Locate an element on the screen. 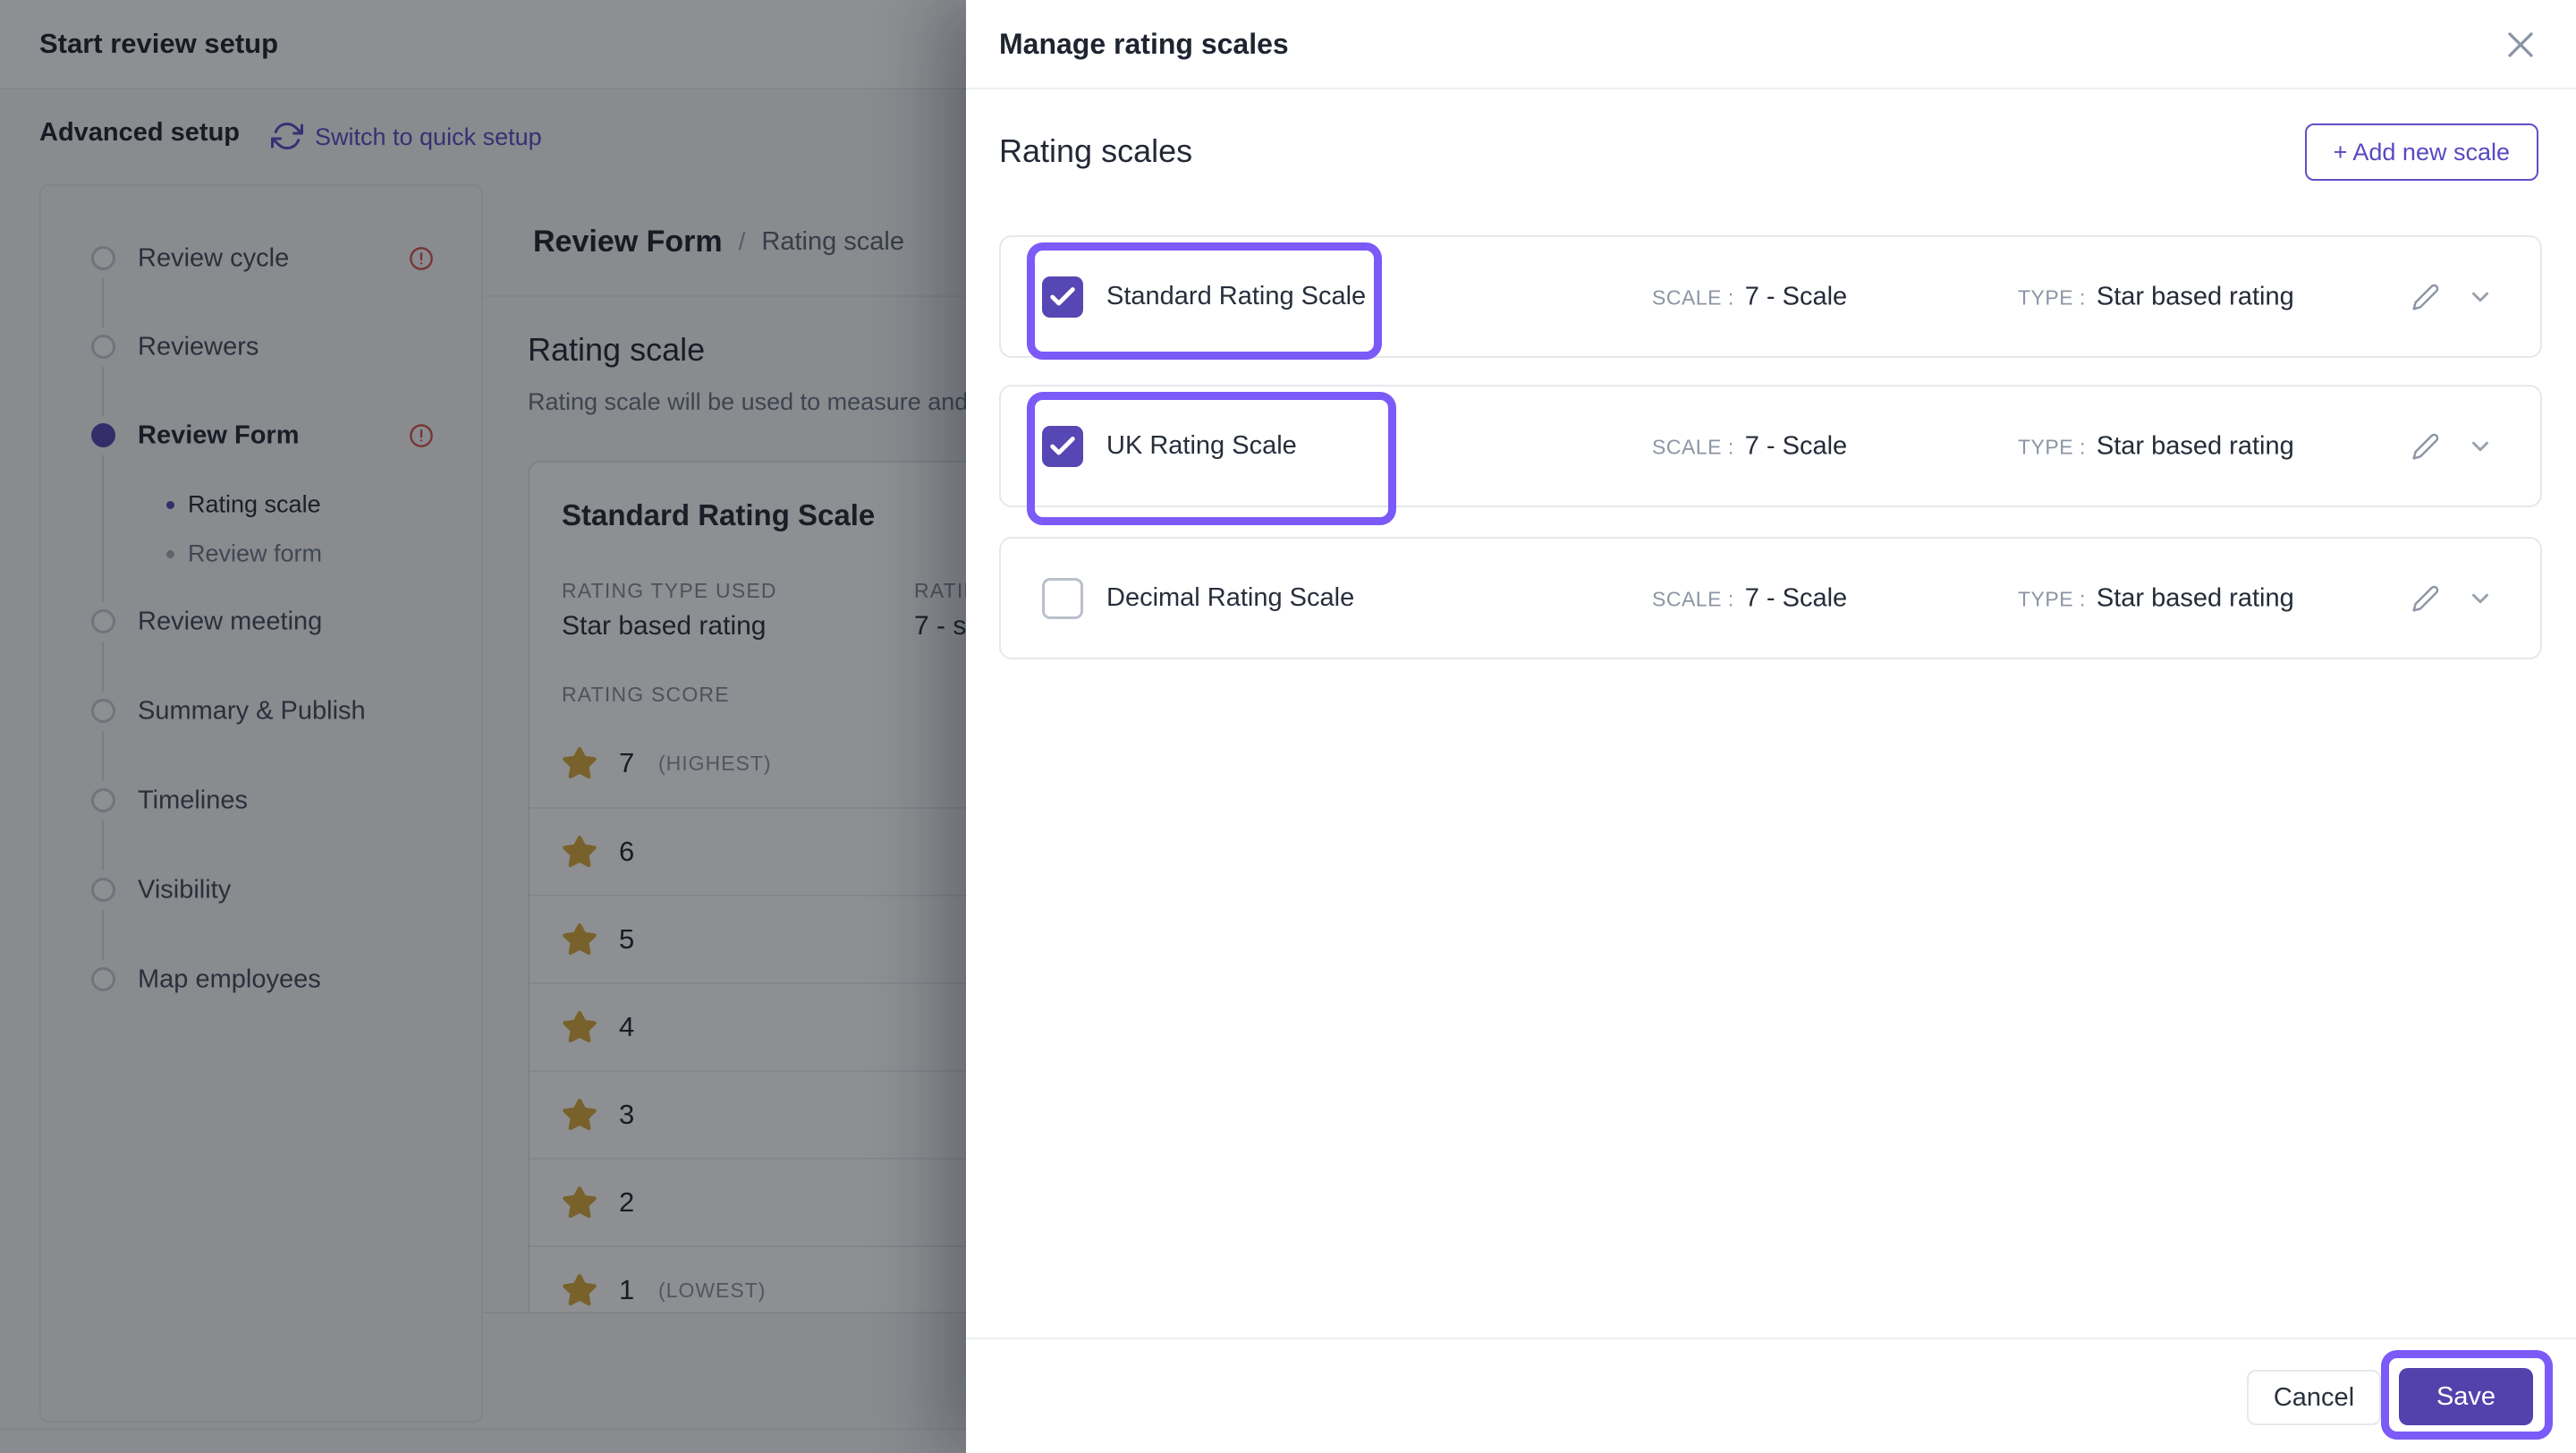  save-button: Save is located at coordinates (2466, 1396).